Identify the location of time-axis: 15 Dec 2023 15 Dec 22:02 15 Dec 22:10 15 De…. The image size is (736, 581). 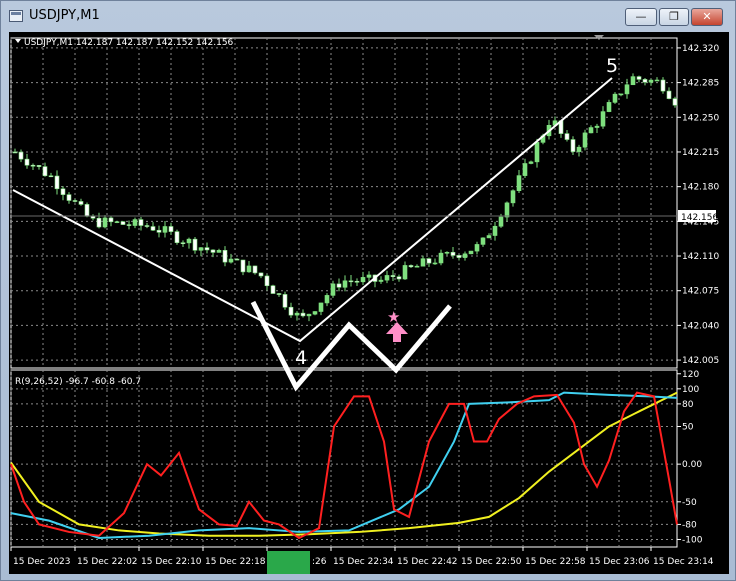
(362, 557).